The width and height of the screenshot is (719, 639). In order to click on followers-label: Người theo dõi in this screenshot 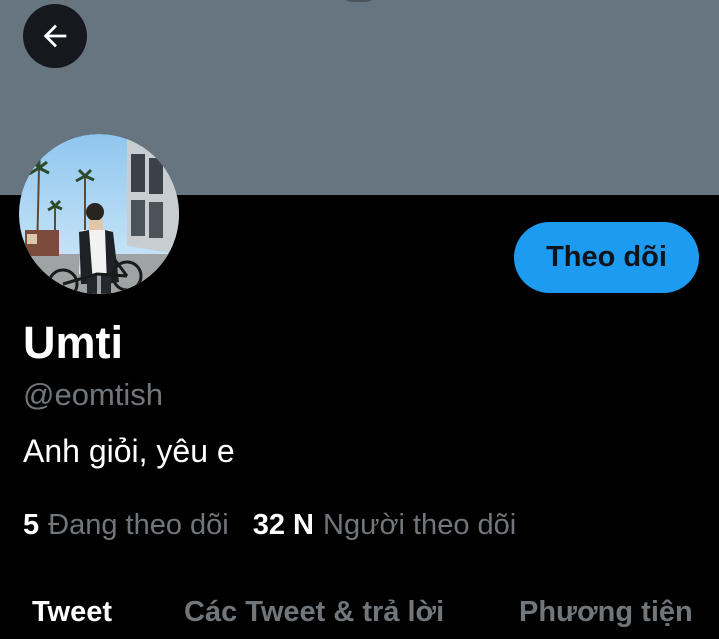, I will do `click(420, 525)`.